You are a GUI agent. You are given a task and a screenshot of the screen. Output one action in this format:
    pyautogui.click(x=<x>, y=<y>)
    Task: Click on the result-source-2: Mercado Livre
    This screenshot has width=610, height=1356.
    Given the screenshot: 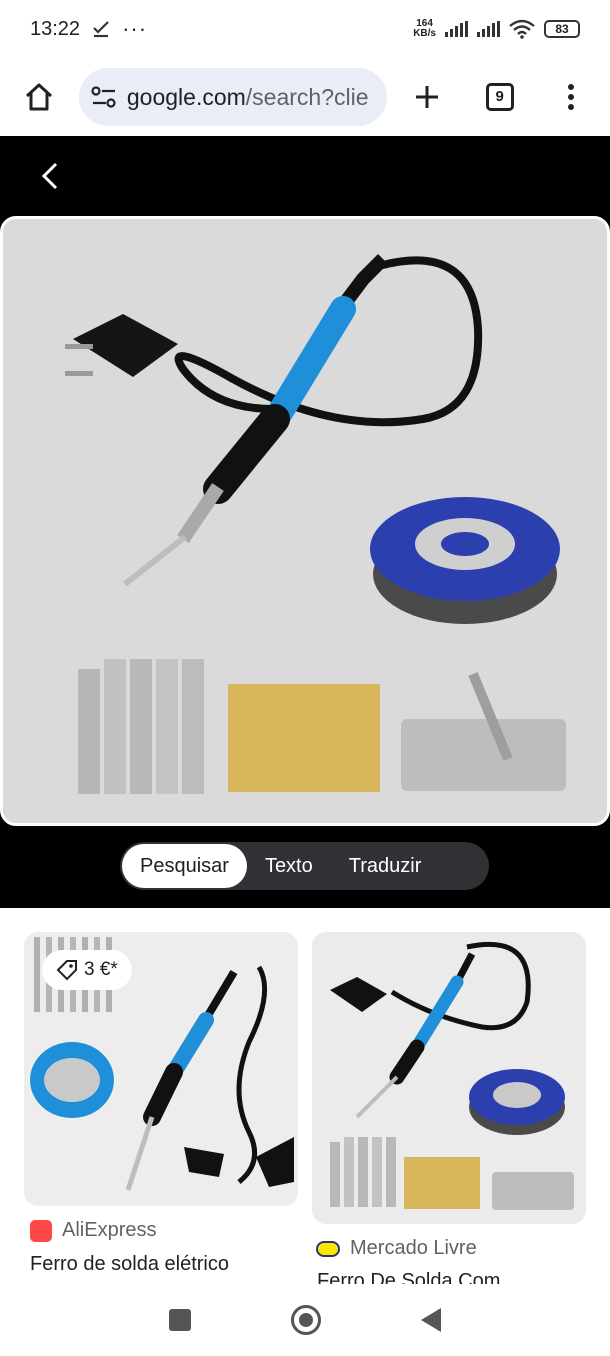 What is the action you would take?
    pyautogui.click(x=396, y=1248)
    